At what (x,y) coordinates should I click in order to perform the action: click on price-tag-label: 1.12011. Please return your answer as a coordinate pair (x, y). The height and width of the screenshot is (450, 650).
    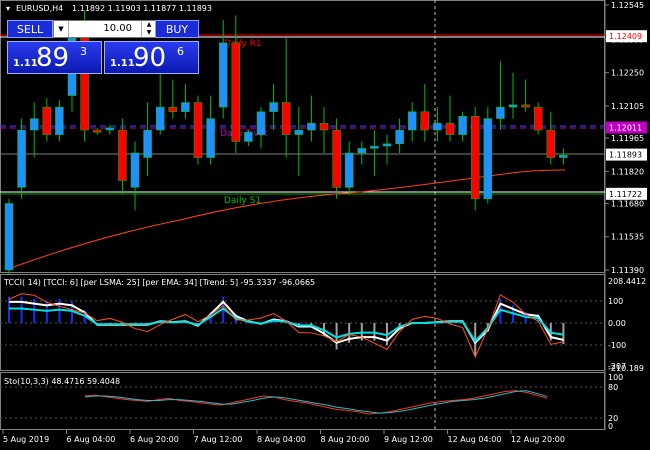
    Looking at the image, I should click on (625, 128).